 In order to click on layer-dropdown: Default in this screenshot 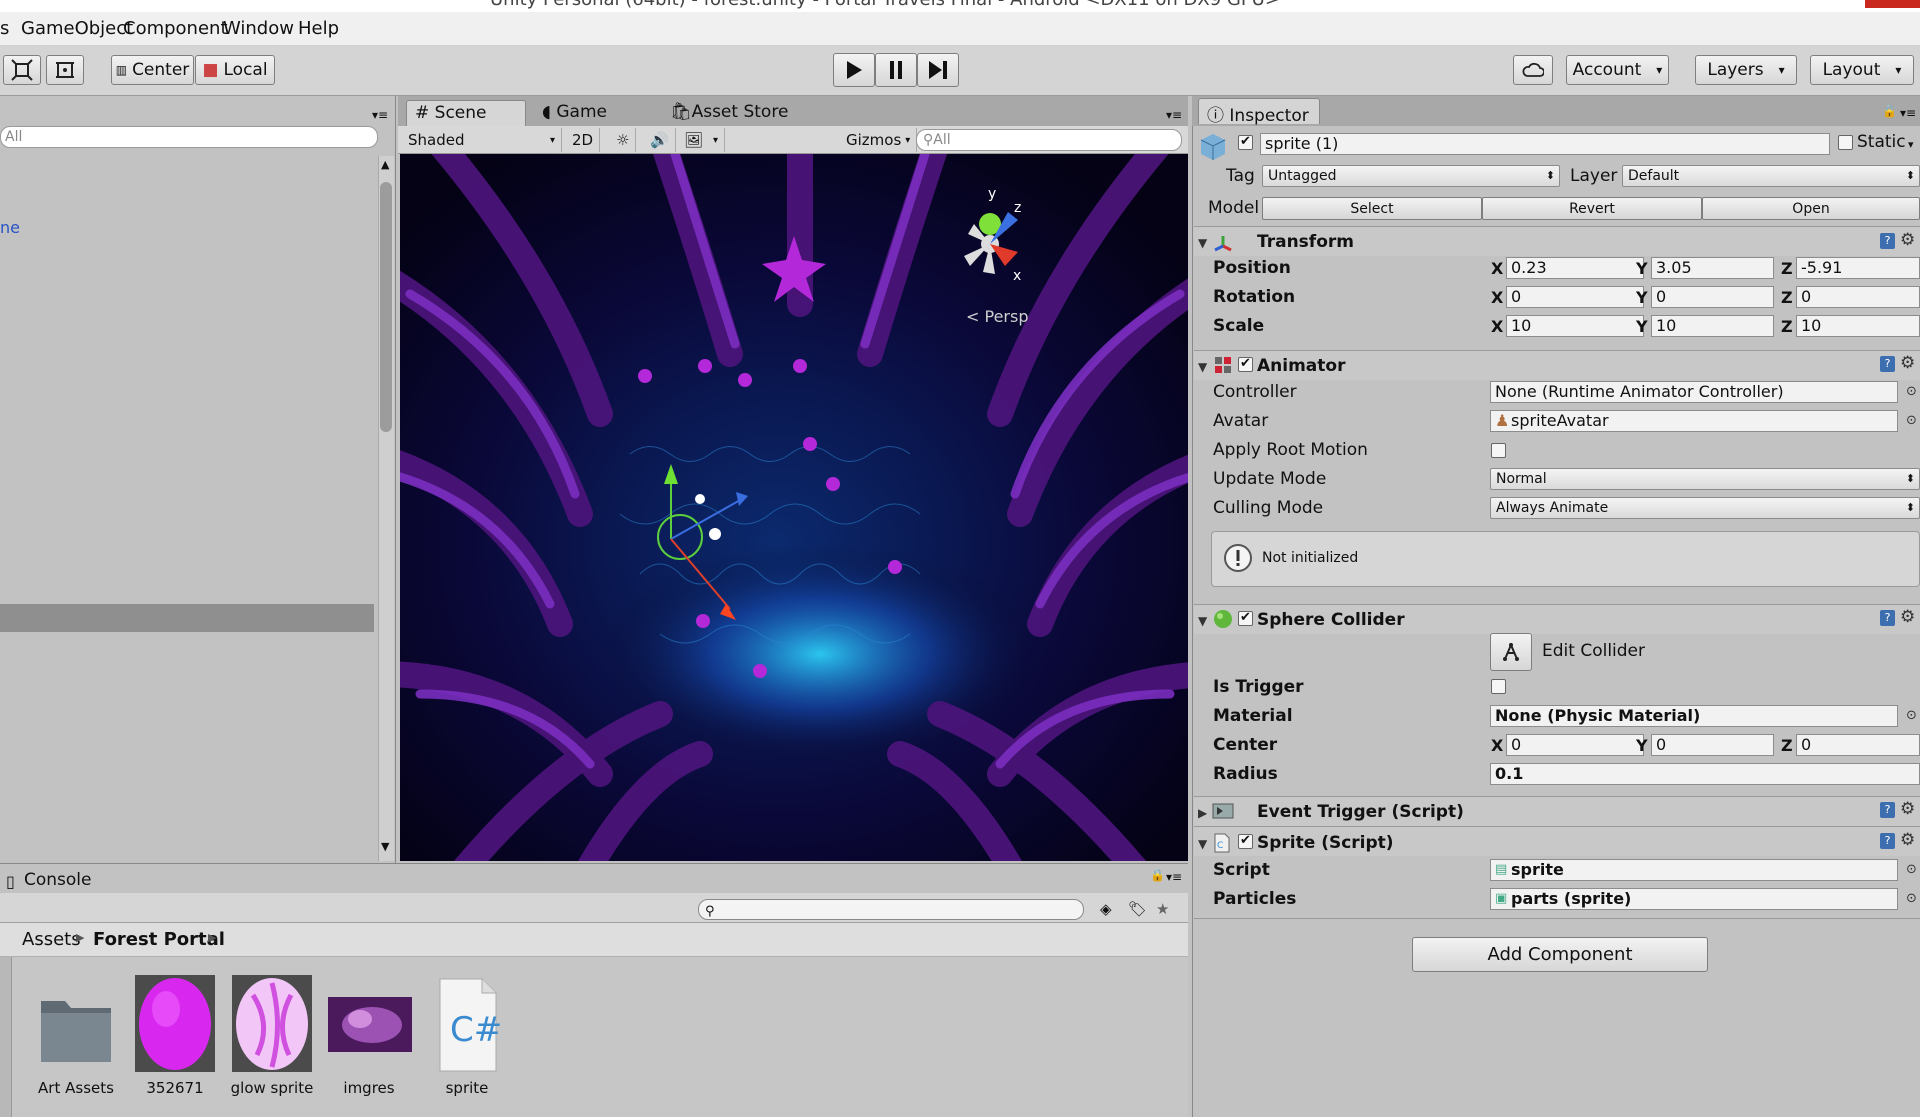, I will do `click(1771, 176)`.